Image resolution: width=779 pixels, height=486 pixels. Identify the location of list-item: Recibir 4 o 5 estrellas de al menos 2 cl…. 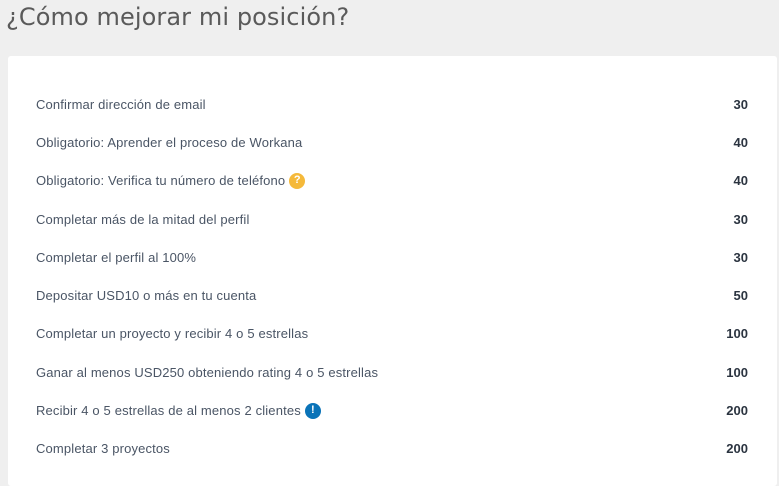
(392, 410).